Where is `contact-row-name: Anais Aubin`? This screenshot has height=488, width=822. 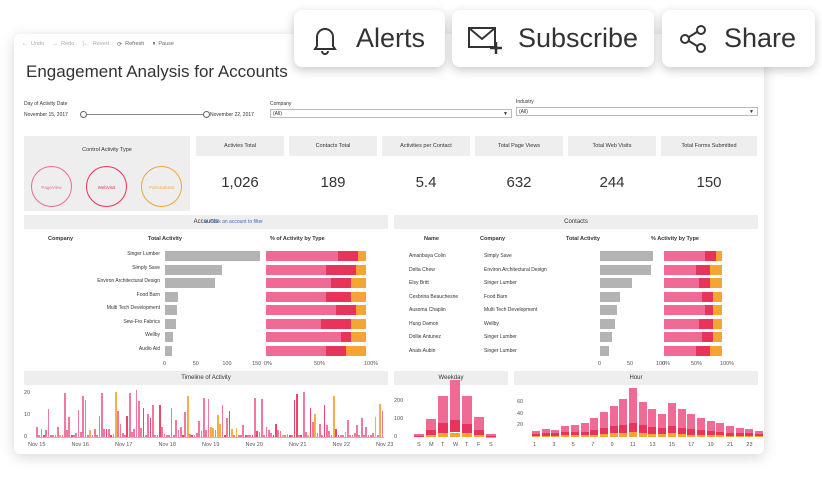
contact-row-name: Anais Aubin is located at coordinates (422, 351).